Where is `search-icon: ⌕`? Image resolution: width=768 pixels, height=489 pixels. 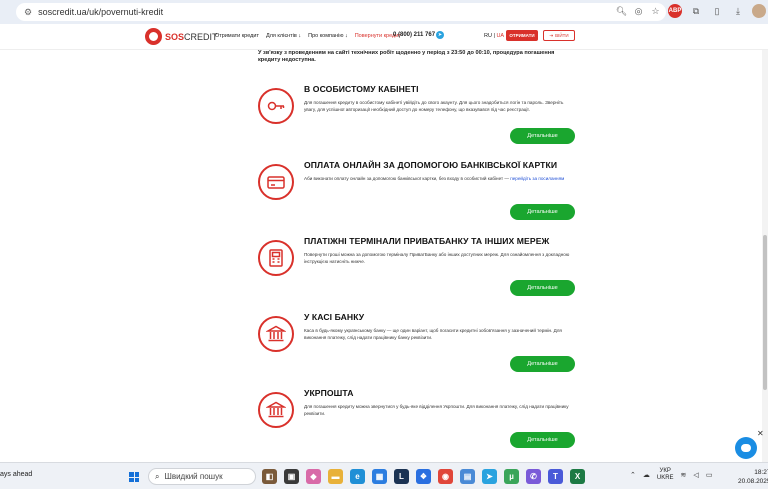 search-icon: ⌕ is located at coordinates (157, 476).